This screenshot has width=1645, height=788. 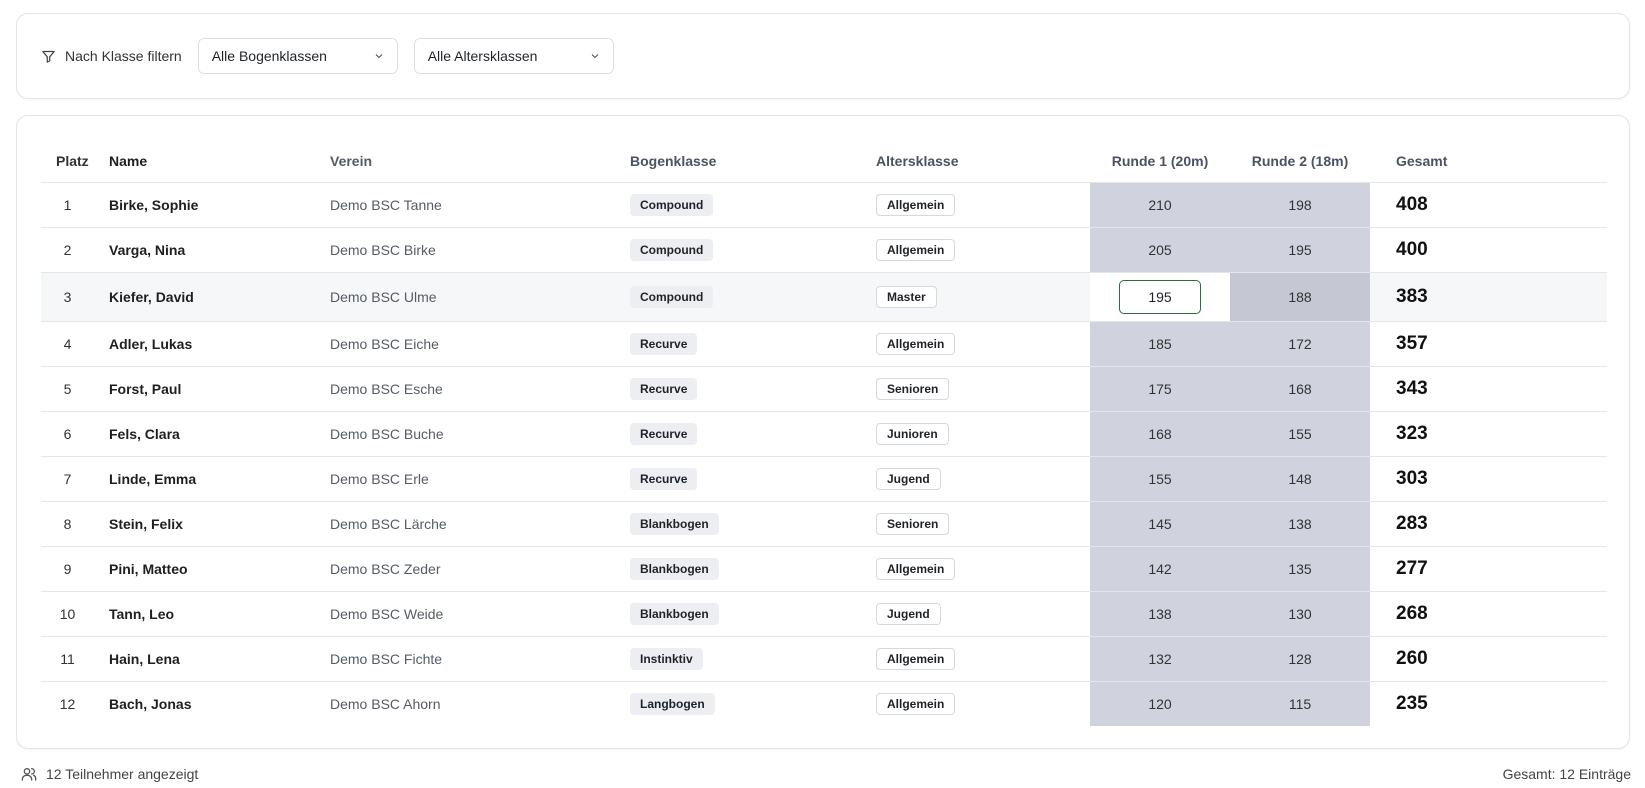 I want to click on runde2-cell: 115, so click(x=1300, y=703).